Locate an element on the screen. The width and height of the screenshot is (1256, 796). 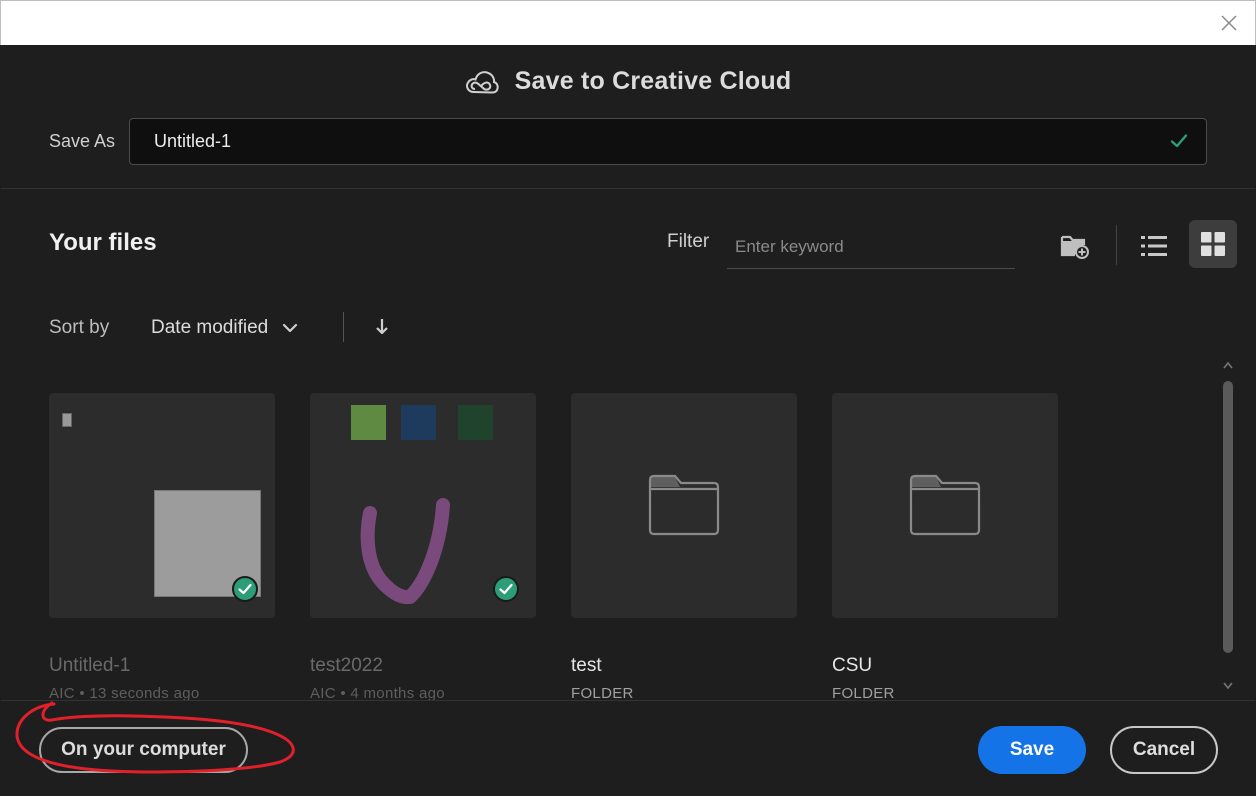
file-card: Untitled-1 AIC • 13 seconds ago is located at coordinates (162, 546).